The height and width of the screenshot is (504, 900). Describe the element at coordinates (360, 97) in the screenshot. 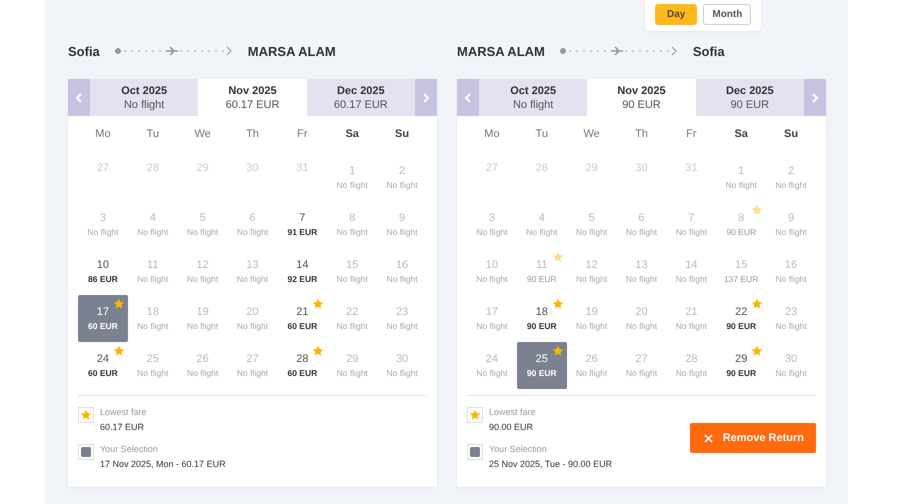

I see `month-tab: Dec 2025 60.17 EUR` at that location.